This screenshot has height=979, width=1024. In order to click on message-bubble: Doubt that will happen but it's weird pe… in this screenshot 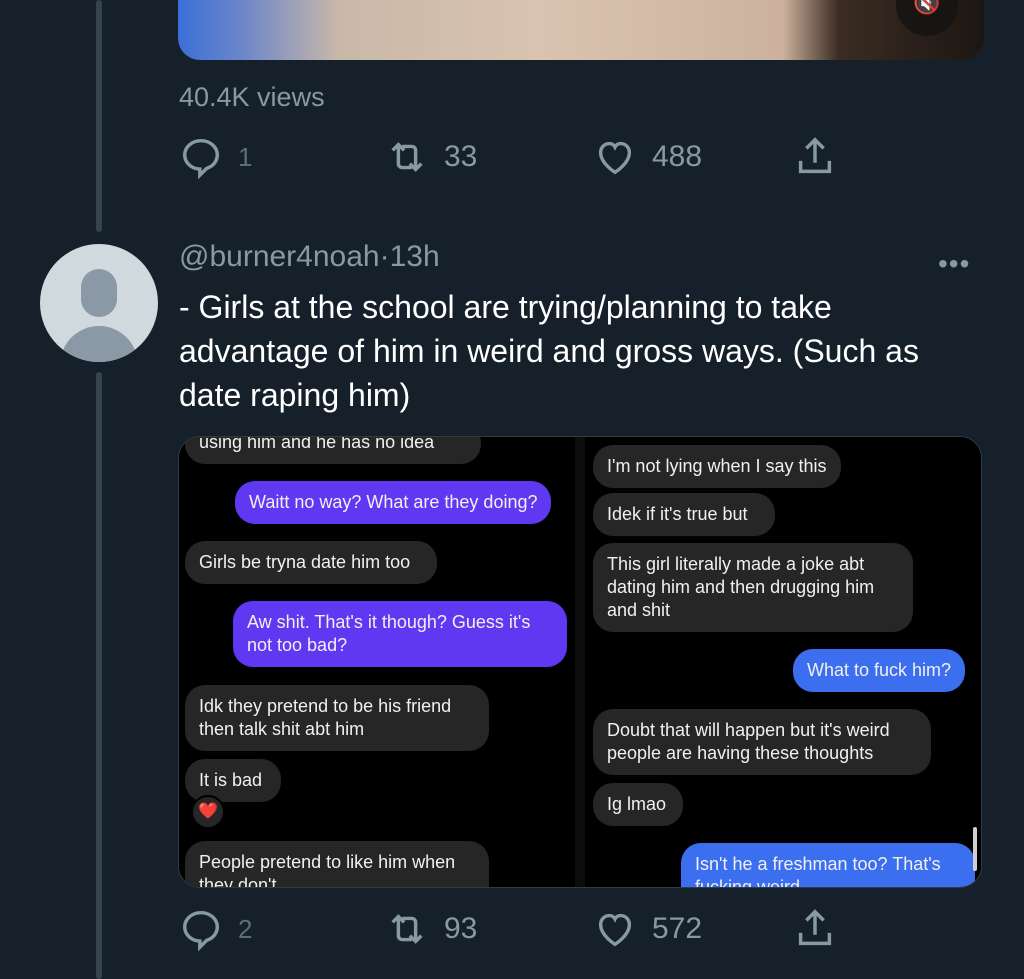, I will do `click(762, 742)`.